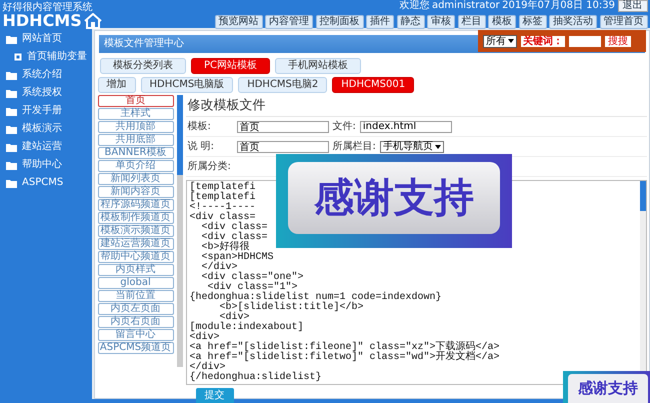  Describe the element at coordinates (500, 41) in the screenshot. I see `scope-select: 所有` at that location.